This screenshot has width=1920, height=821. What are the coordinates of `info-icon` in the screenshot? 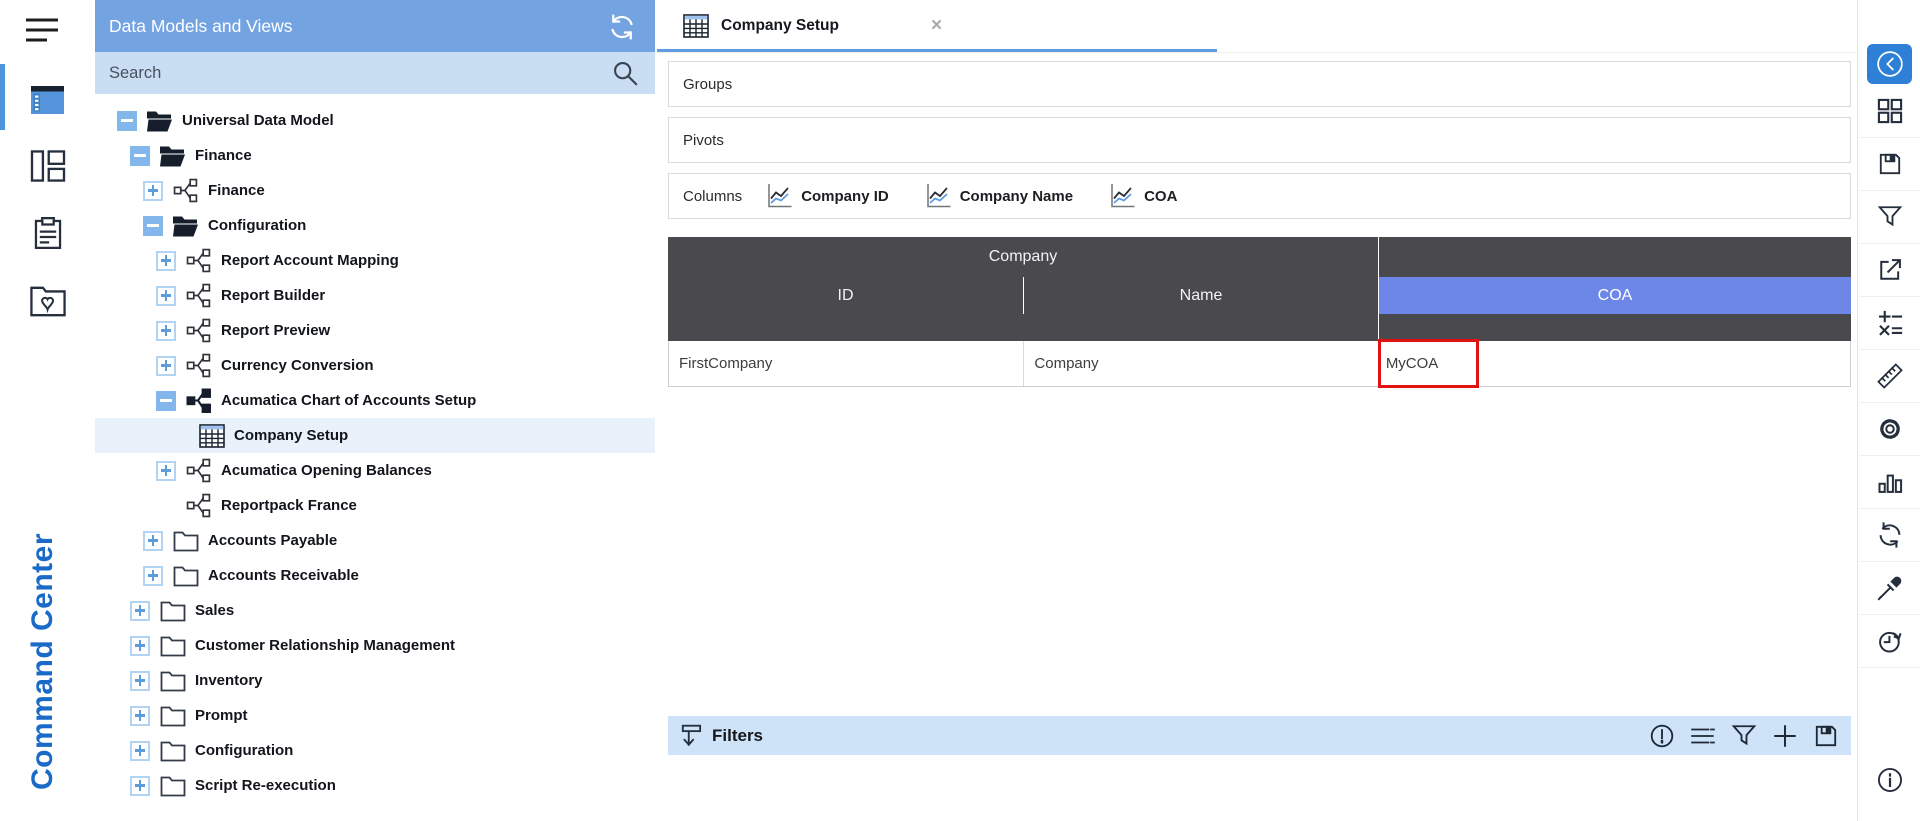 It's located at (1889, 779).